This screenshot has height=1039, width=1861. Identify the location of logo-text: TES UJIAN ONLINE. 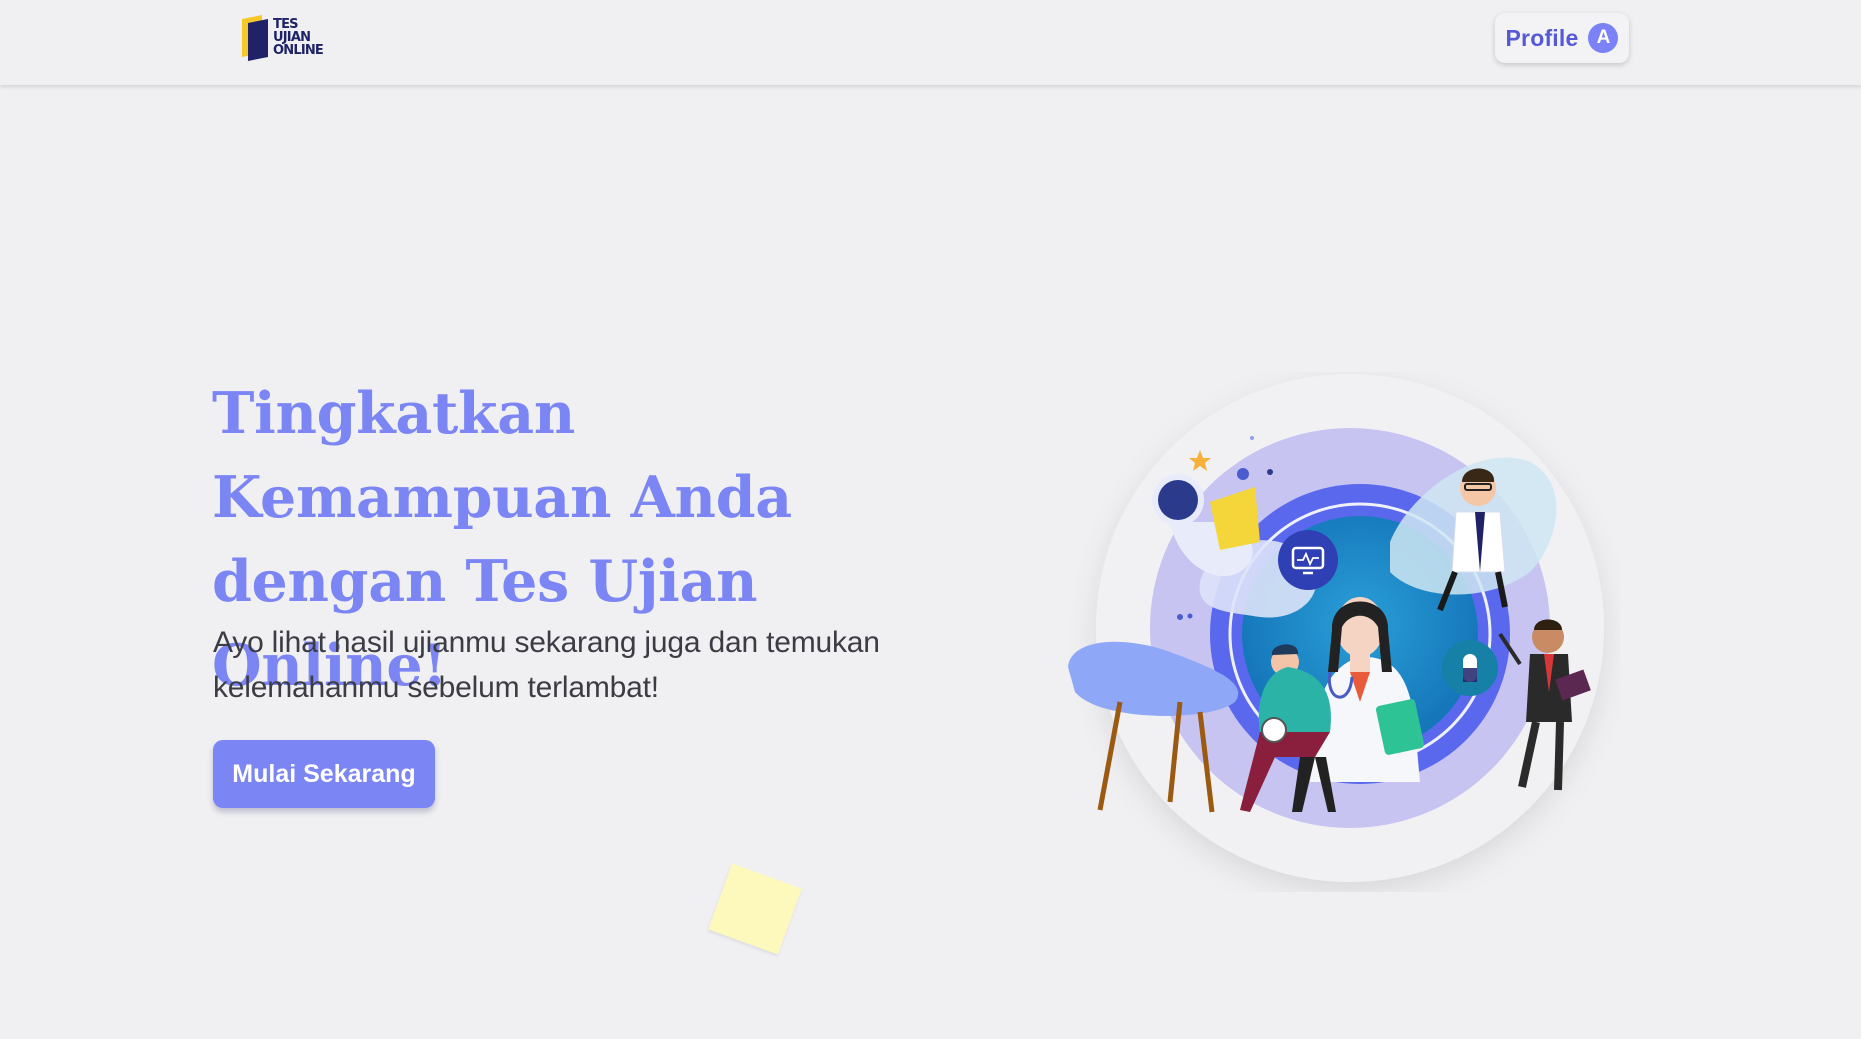
(298, 37).